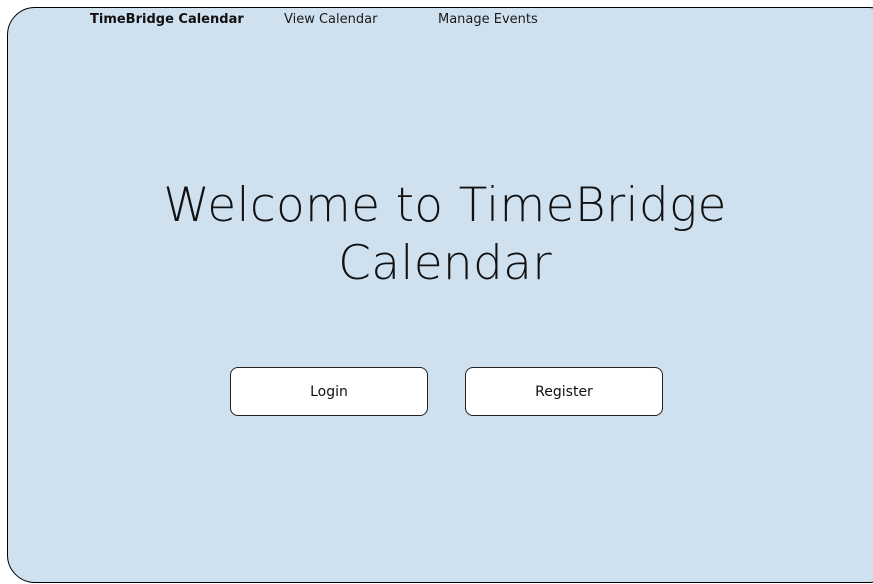 Image resolution: width=873 pixels, height=584 pixels. I want to click on brand-title: TimeBridge Calendar, so click(167, 19).